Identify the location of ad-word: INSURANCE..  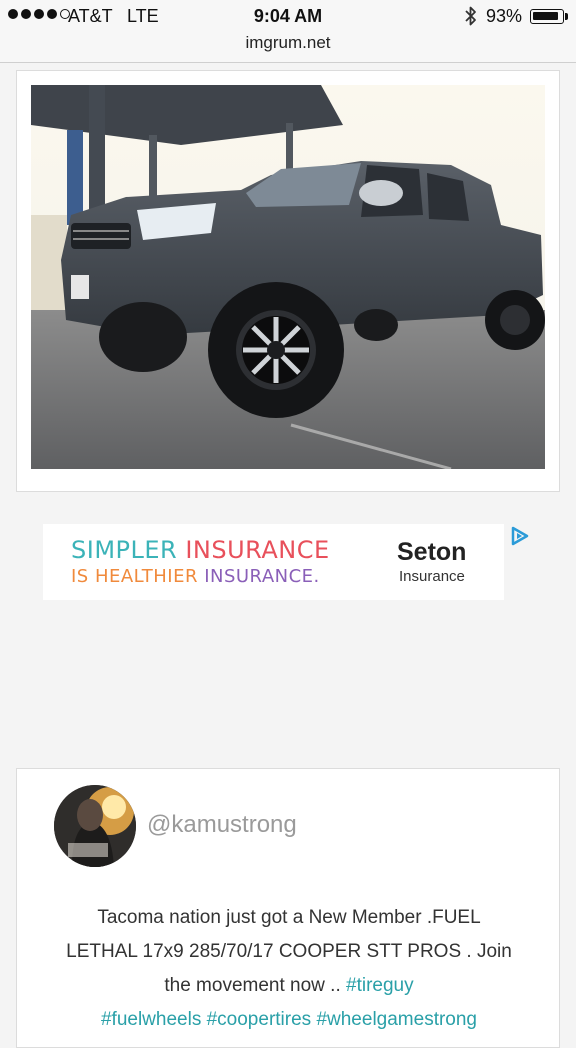
(262, 576).